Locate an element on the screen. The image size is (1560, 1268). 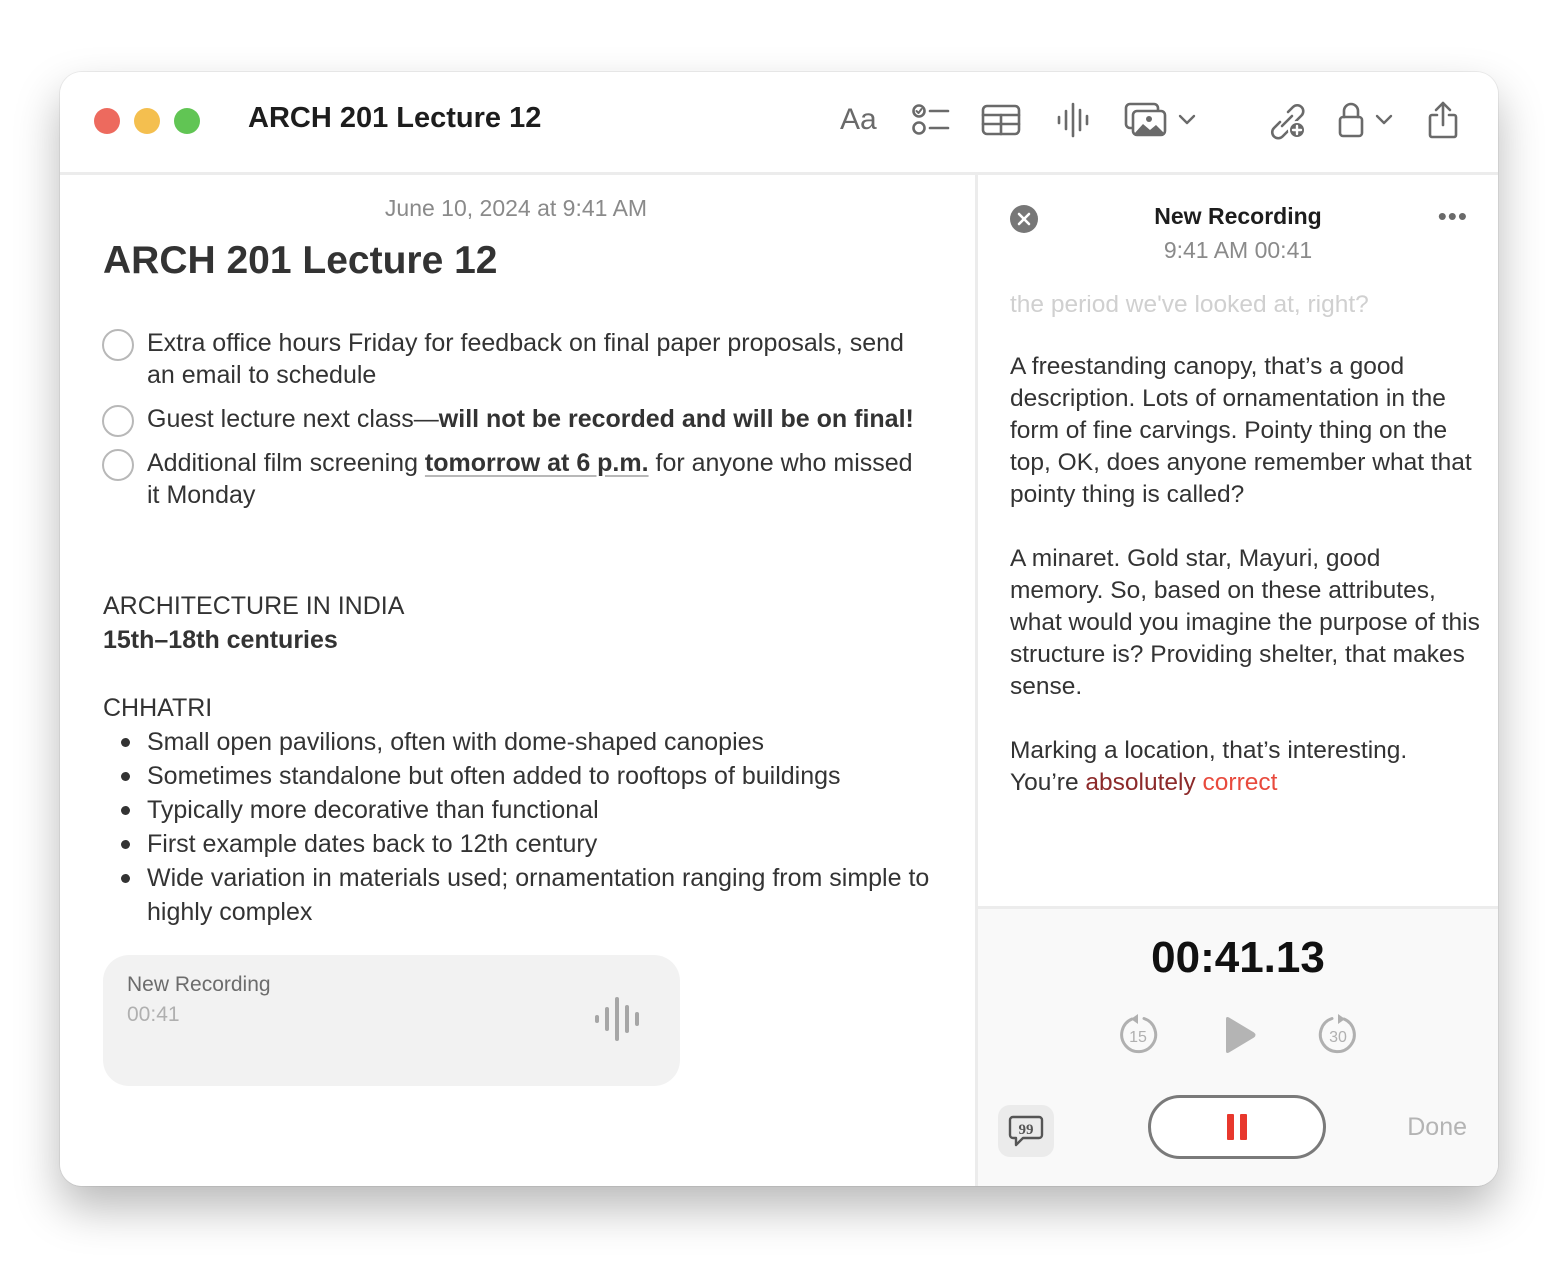
play-button is located at coordinates (1240, 1035).